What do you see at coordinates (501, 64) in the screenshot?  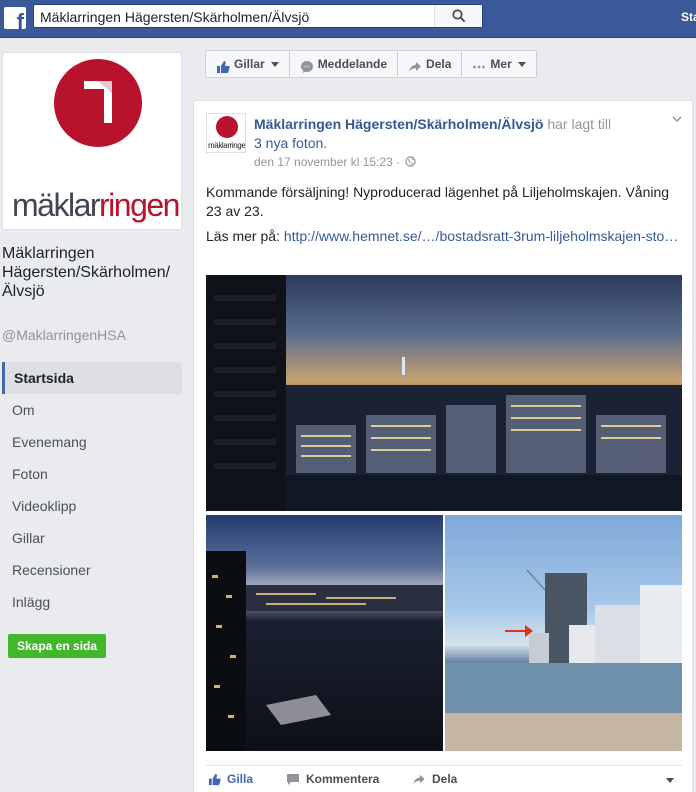 I see `more-label: Mer` at bounding box center [501, 64].